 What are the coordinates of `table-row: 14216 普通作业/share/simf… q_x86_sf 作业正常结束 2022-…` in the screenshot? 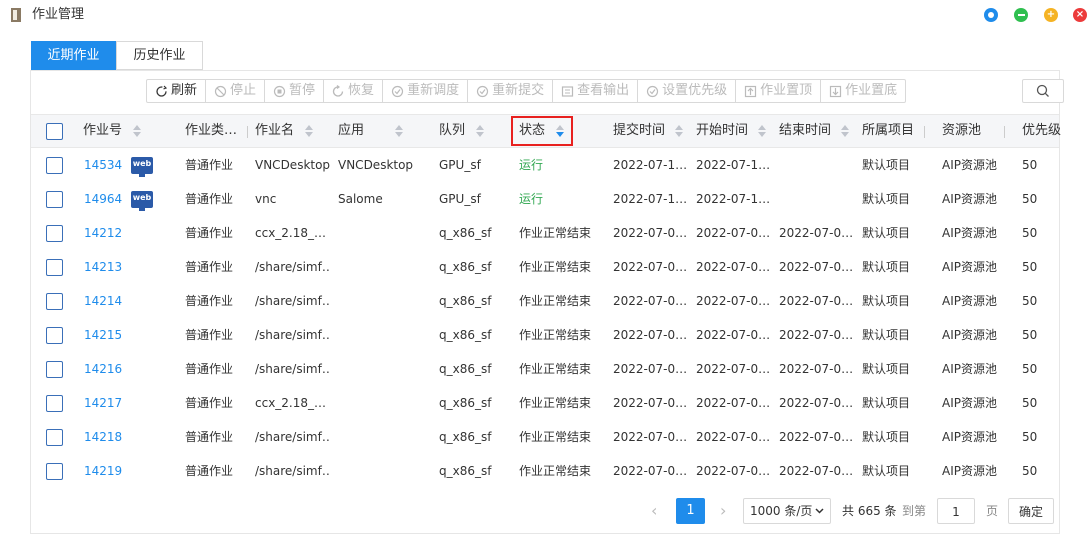 It's located at (545, 369).